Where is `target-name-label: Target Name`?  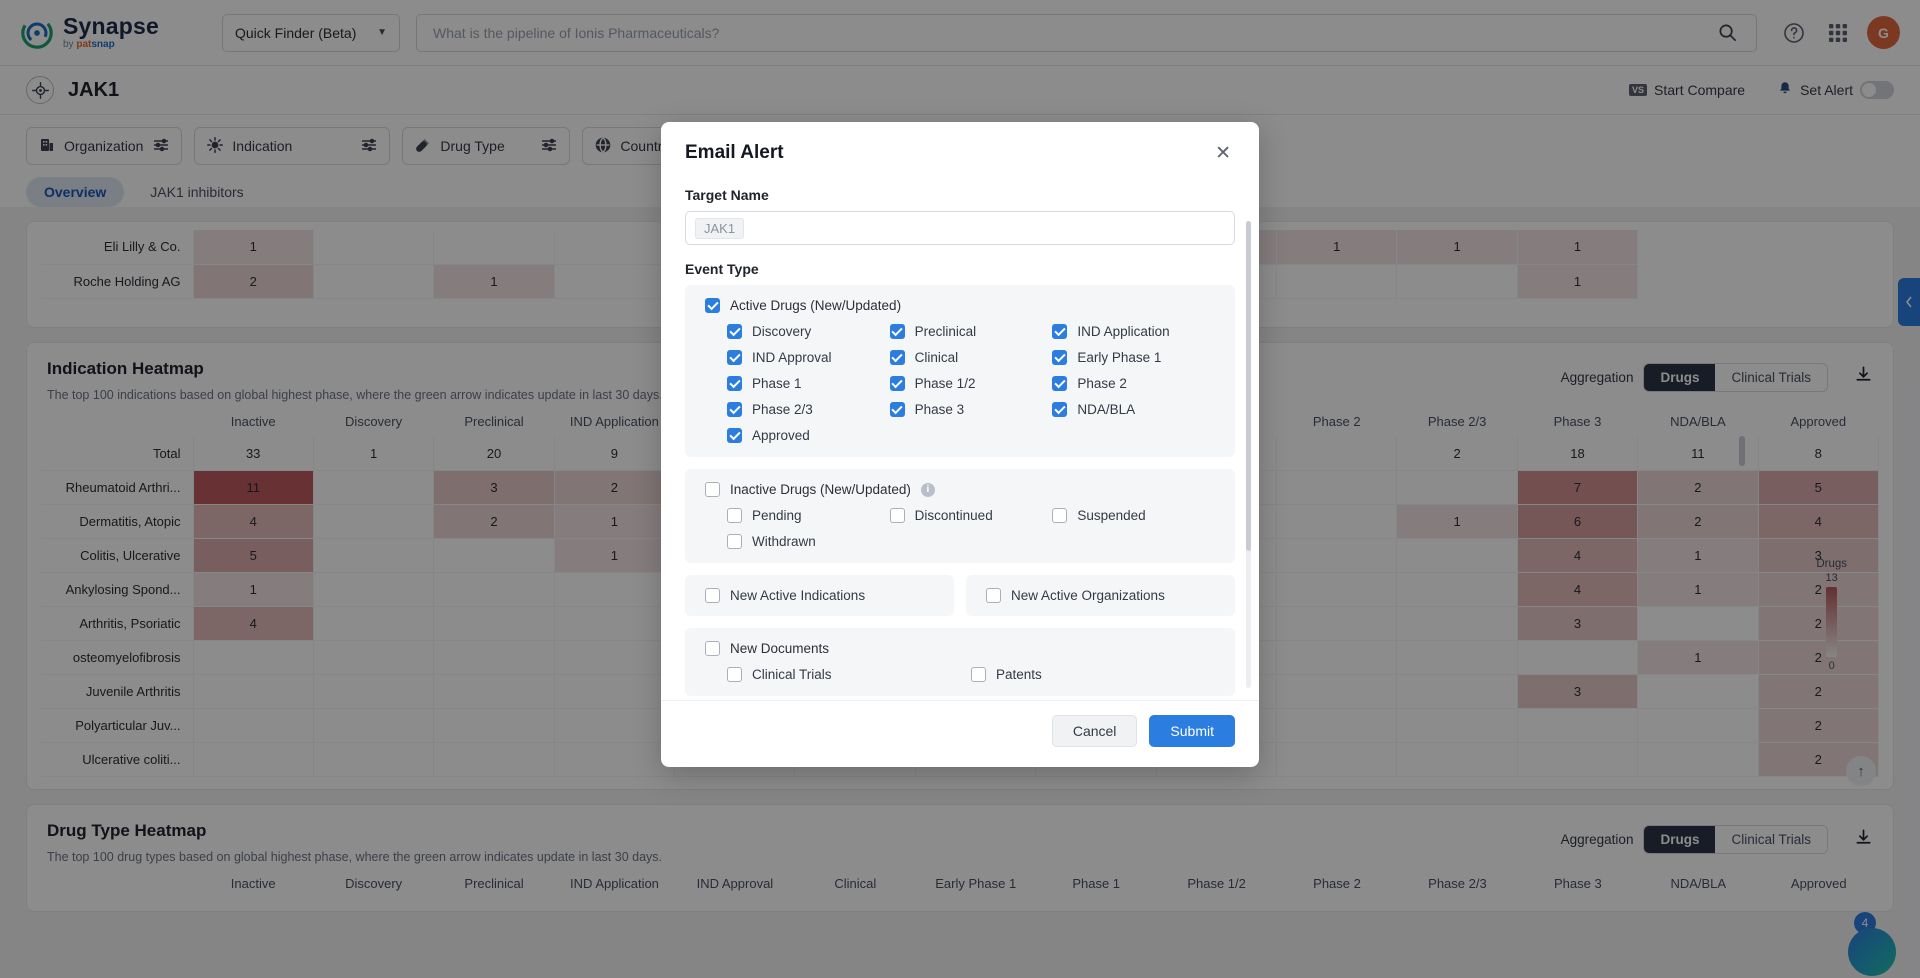 target-name-label: Target Name is located at coordinates (727, 195).